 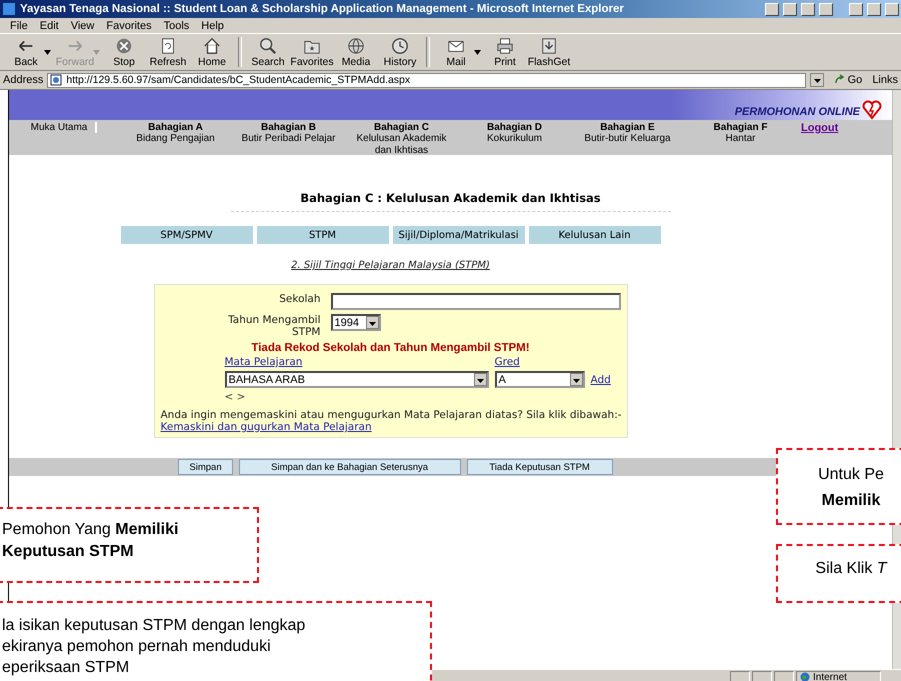 What do you see at coordinates (885, 80) in the screenshot?
I see `links-button: Links` at bounding box center [885, 80].